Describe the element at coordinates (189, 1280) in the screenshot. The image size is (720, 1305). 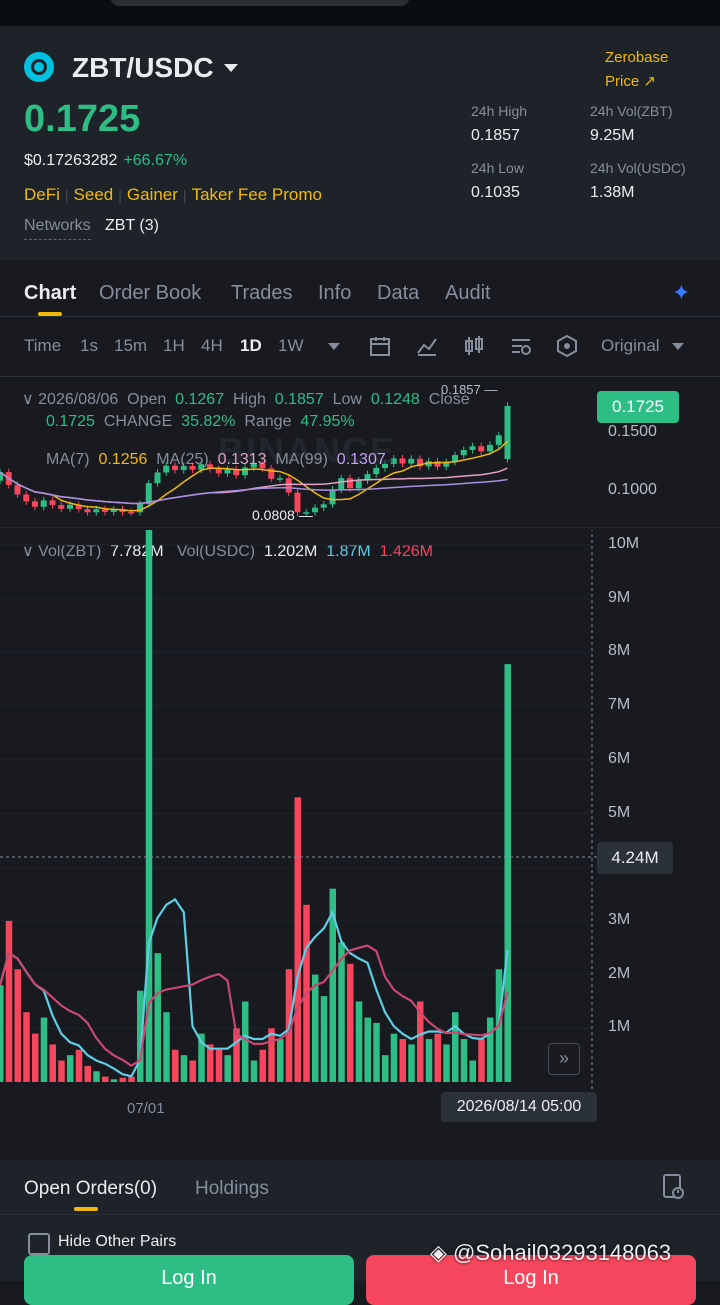
I see `buy-login-button: Log In` at that location.